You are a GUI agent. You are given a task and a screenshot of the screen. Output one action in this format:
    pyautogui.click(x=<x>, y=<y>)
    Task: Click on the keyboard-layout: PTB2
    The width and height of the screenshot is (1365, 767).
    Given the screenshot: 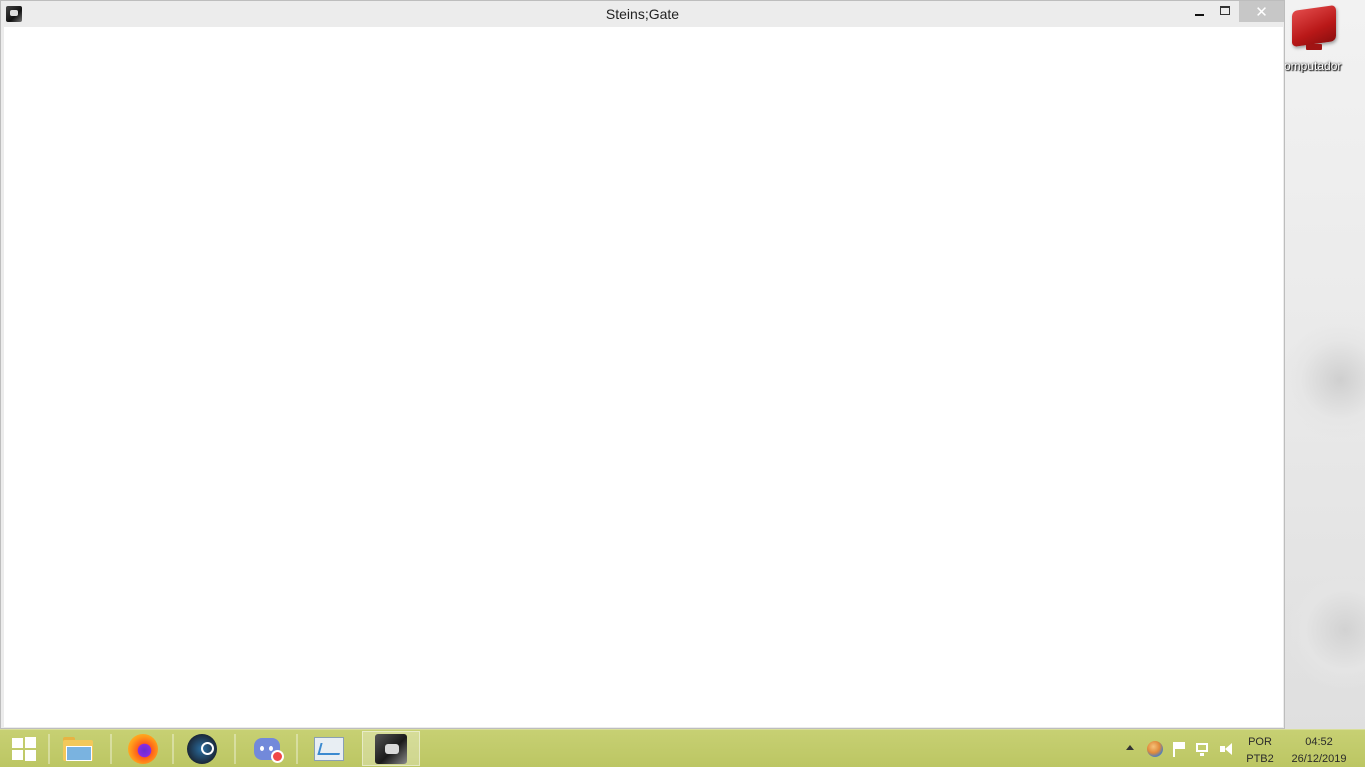 What is the action you would take?
    pyautogui.click(x=1260, y=759)
    